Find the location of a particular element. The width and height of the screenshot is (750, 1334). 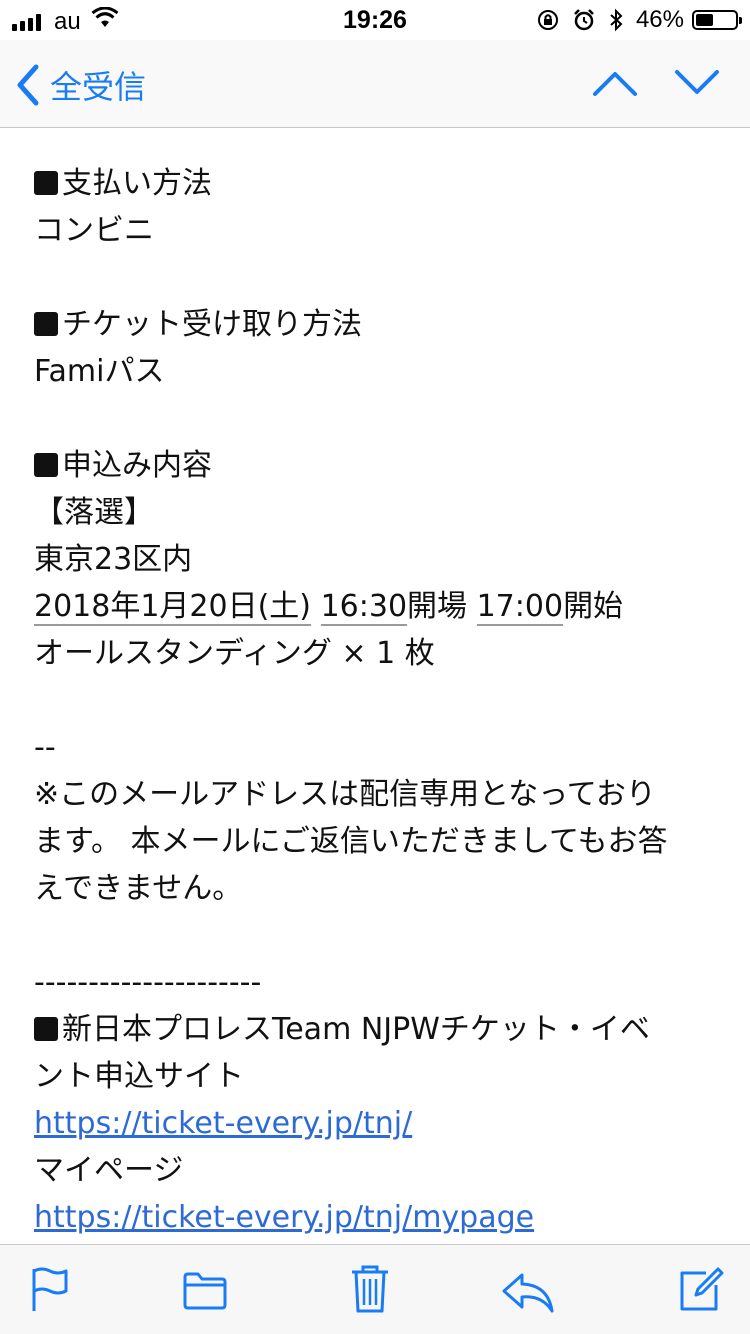

seat-info: オールスタンディング × 1 枚 is located at coordinates (234, 653).